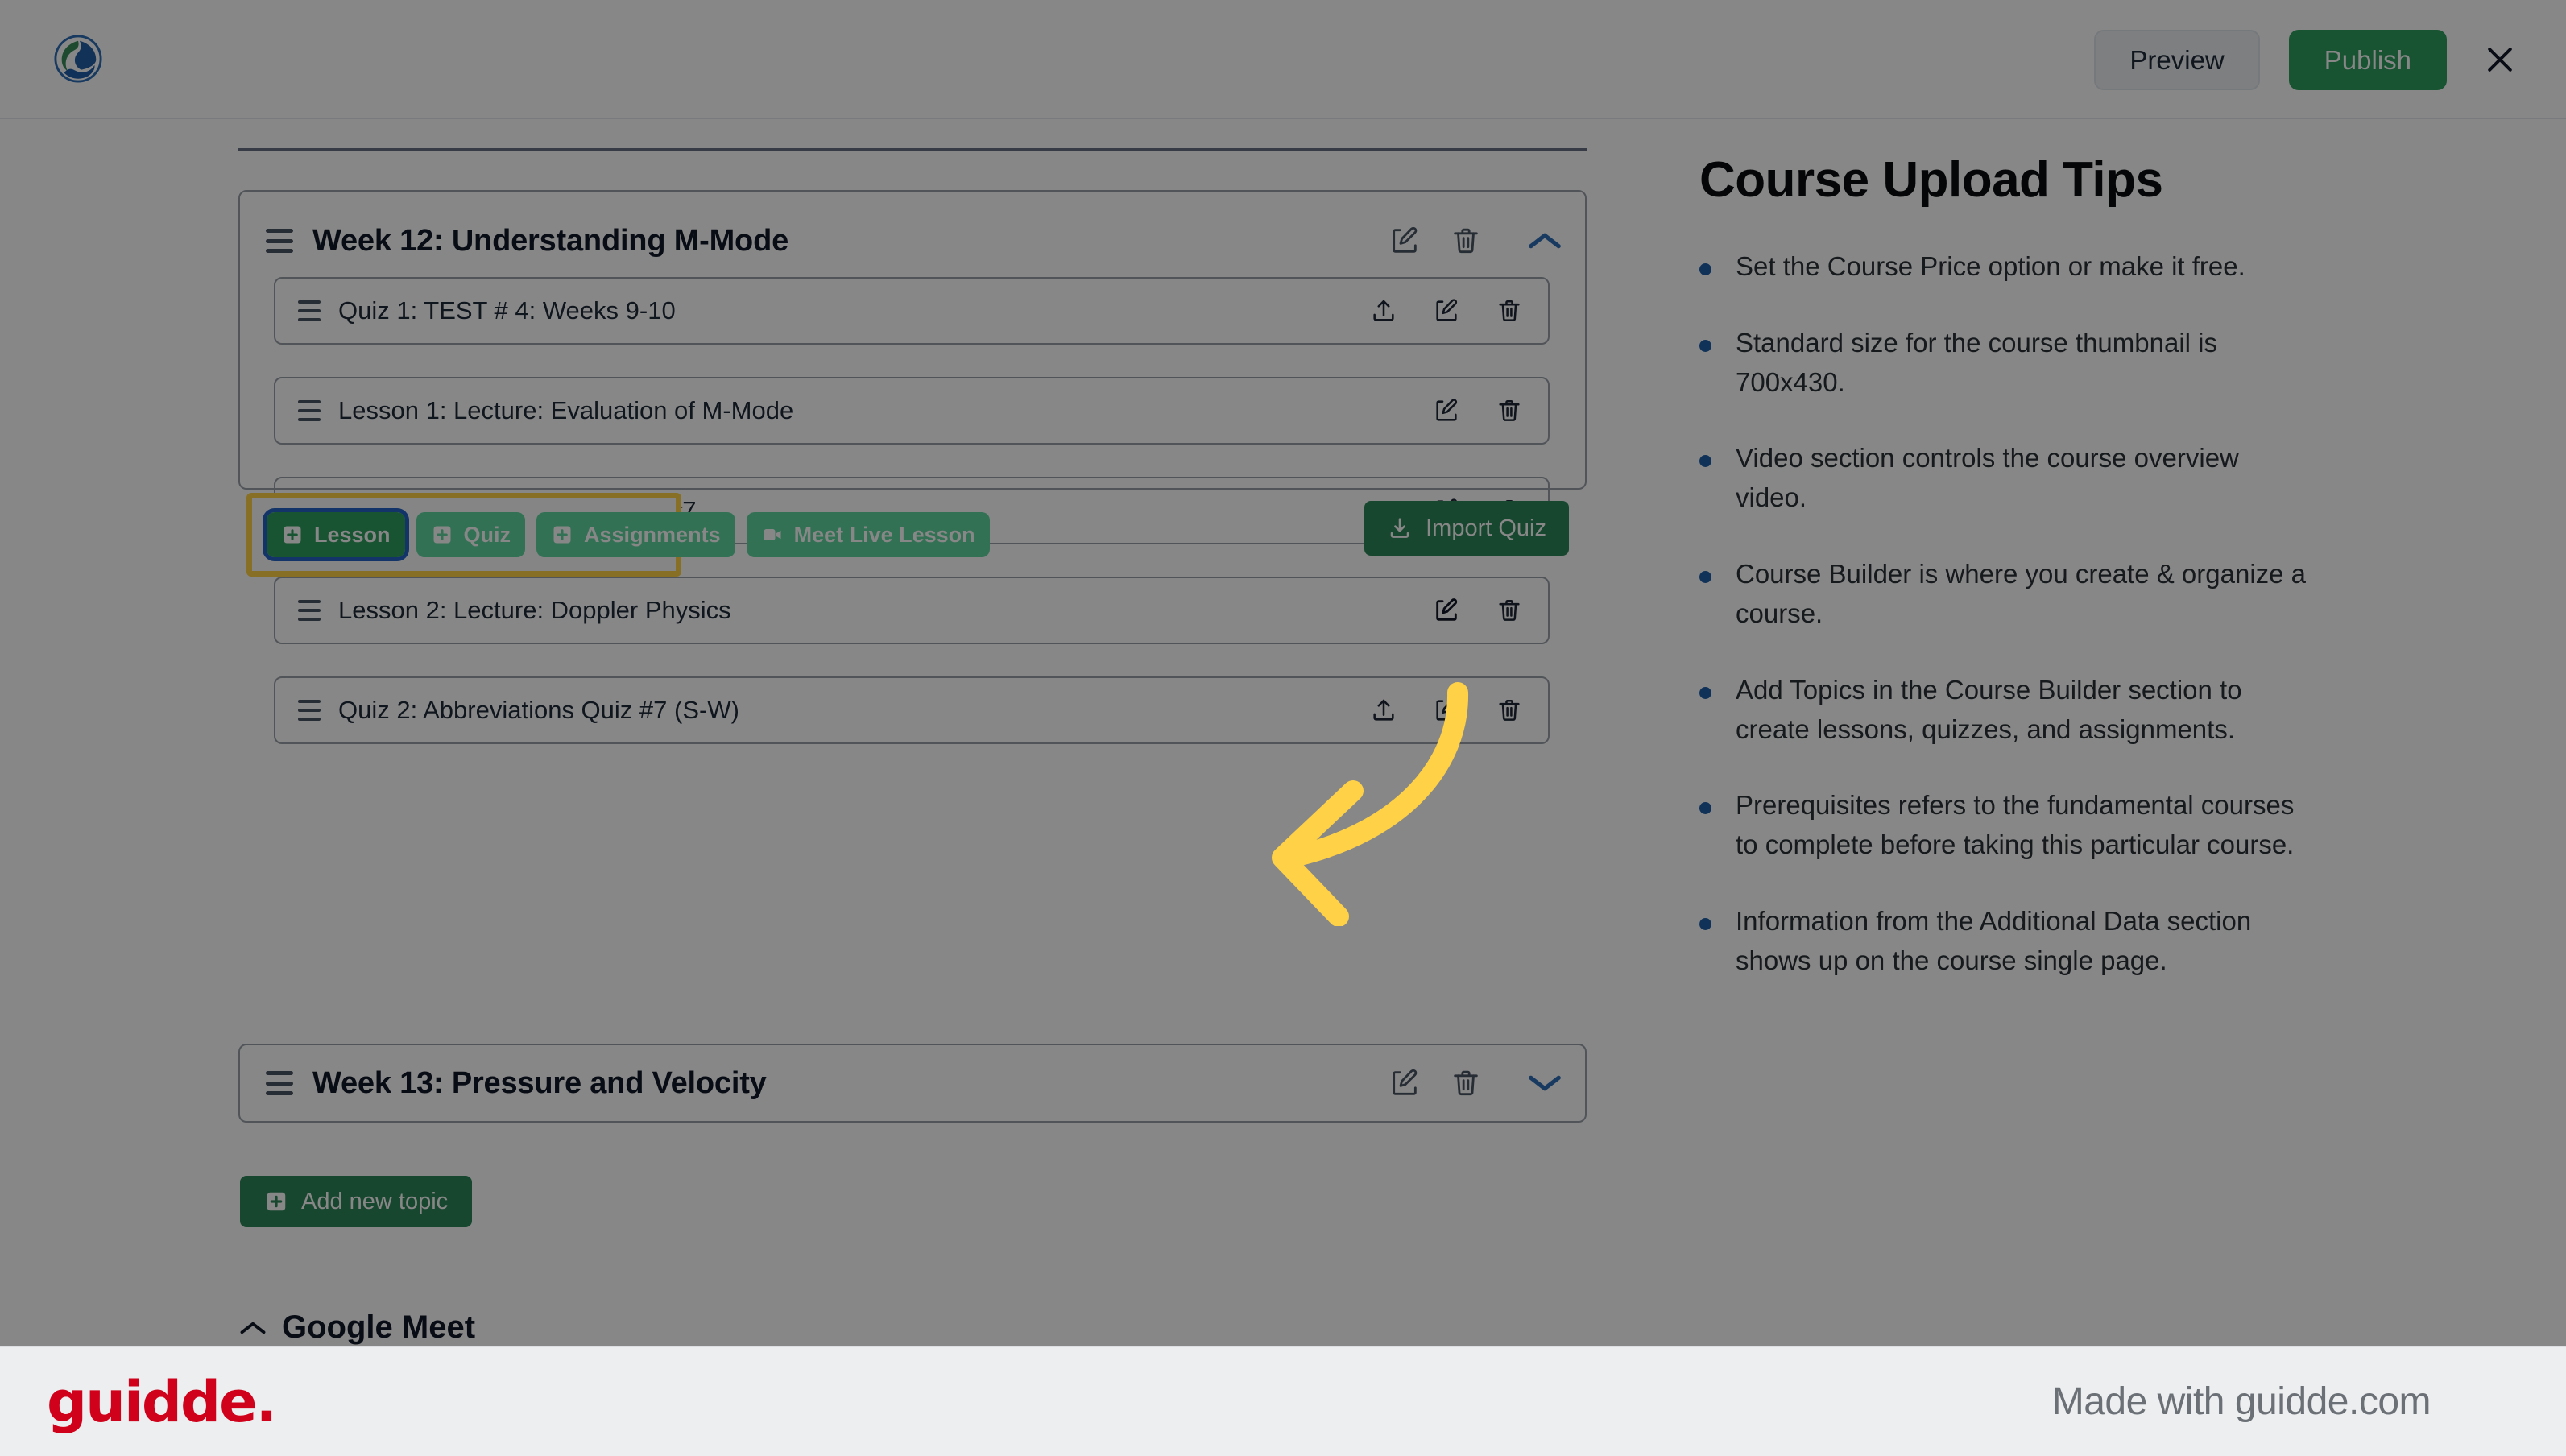 The height and width of the screenshot is (1456, 2566). What do you see at coordinates (352, 534) in the screenshot?
I see `add-lesson-label: Lesson` at bounding box center [352, 534].